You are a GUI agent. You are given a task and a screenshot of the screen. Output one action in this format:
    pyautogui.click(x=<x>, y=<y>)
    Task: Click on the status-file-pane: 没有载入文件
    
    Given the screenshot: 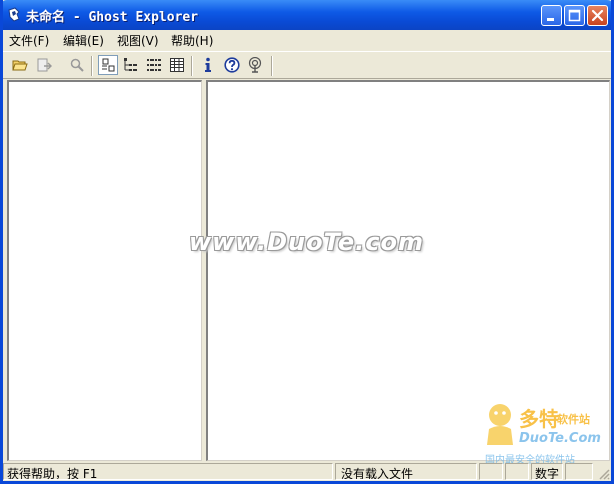 What is the action you would take?
    pyautogui.click(x=406, y=471)
    